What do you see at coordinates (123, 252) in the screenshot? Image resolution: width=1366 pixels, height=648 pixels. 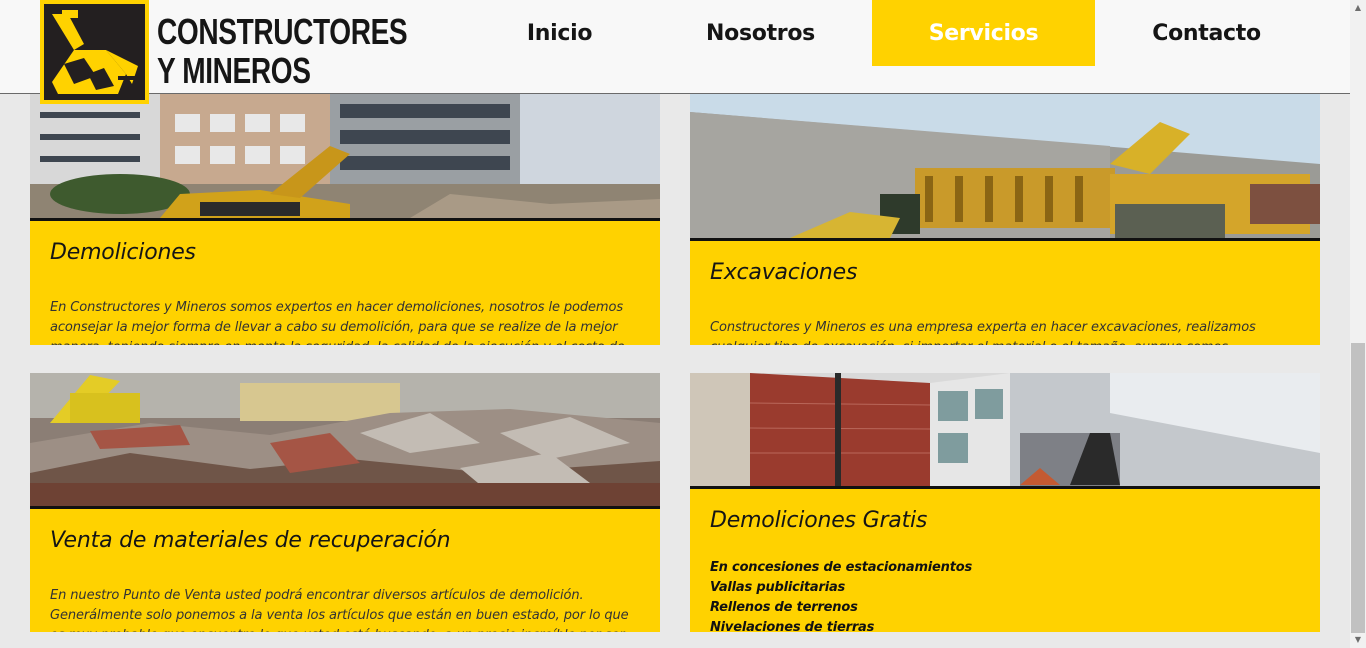 I see `service-title: Demoliciones` at bounding box center [123, 252].